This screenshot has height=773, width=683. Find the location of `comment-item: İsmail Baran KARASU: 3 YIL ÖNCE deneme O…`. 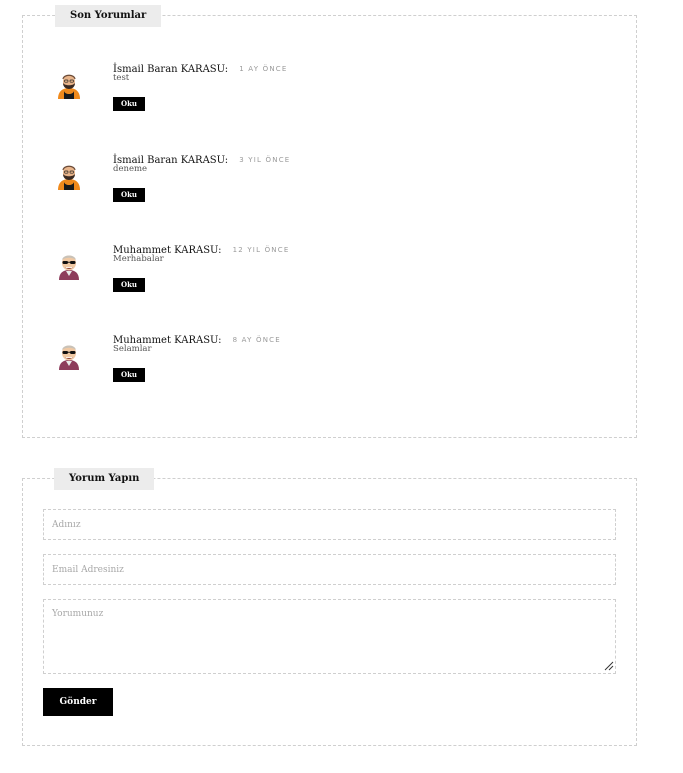

comment-item: İsmail Baran KARASU: 3 YIL ÖNCE deneme O… is located at coordinates (329, 183).